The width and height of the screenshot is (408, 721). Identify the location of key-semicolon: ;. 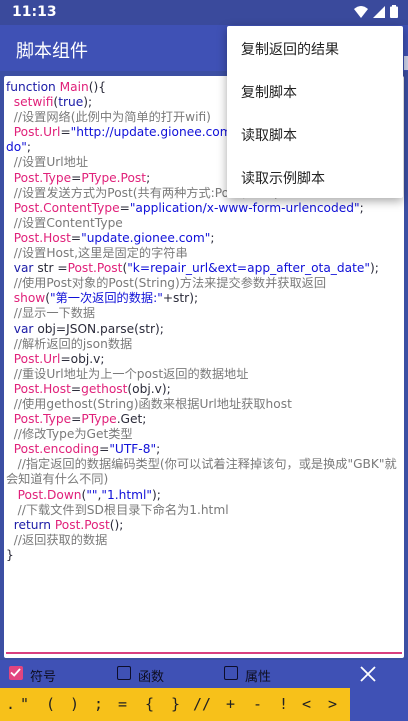
(98, 704).